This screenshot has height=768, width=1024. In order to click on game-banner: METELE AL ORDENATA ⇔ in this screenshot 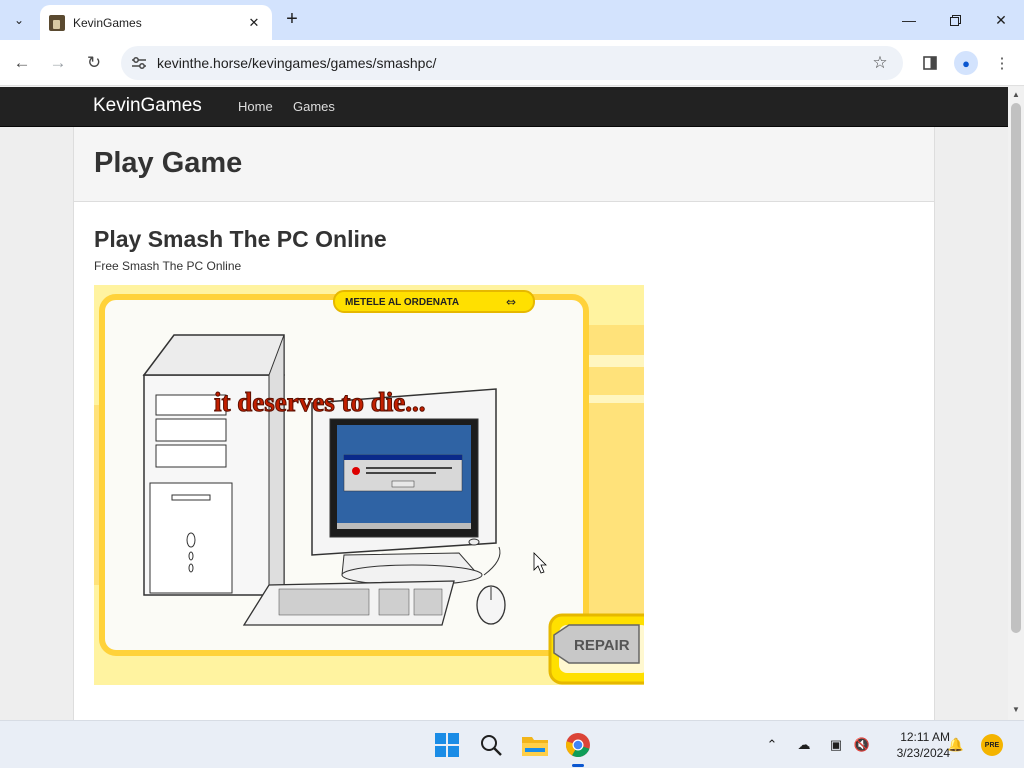, I will do `click(434, 301)`.